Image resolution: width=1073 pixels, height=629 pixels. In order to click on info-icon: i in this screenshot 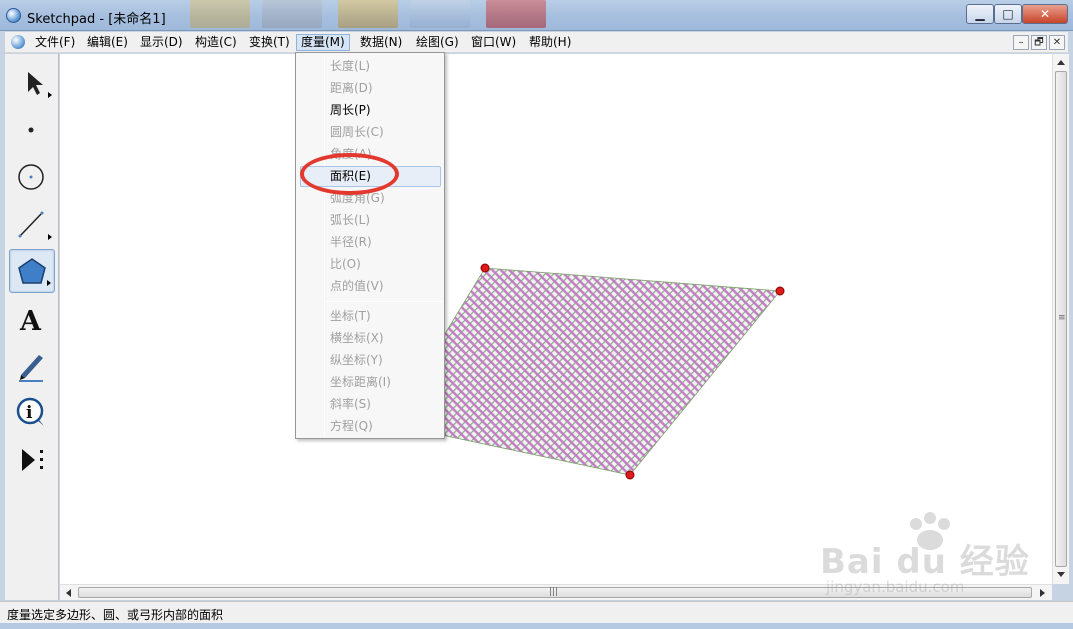, I will do `click(30, 411)`.